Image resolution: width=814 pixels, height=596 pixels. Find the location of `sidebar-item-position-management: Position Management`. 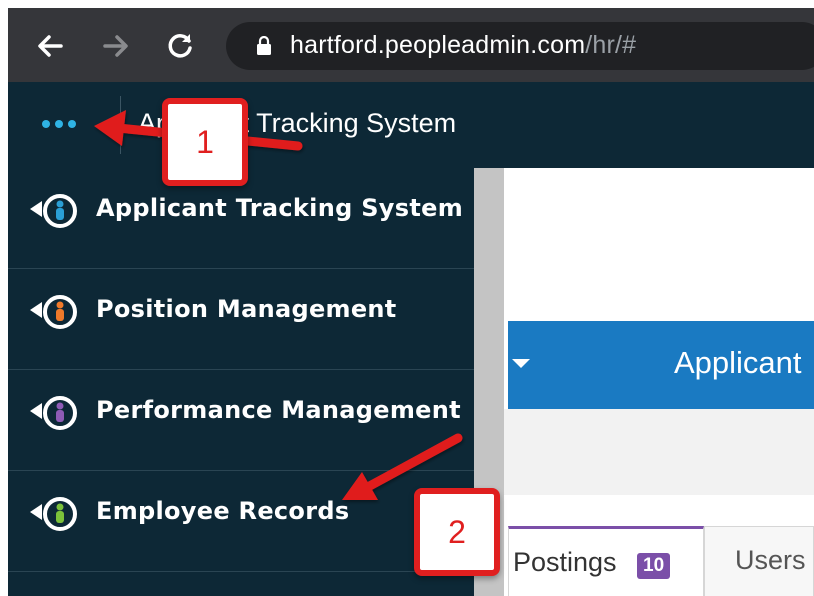

sidebar-item-position-management: Position Management is located at coordinates (241, 319).